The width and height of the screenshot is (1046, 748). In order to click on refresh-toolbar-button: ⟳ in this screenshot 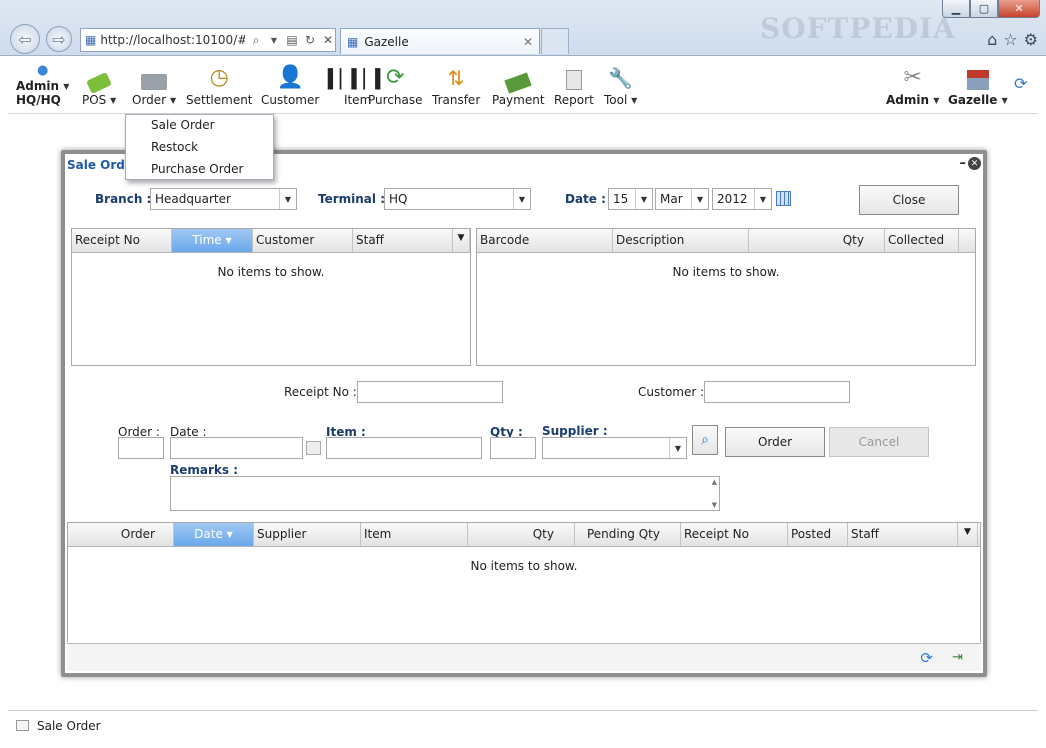, I will do `click(1020, 83)`.